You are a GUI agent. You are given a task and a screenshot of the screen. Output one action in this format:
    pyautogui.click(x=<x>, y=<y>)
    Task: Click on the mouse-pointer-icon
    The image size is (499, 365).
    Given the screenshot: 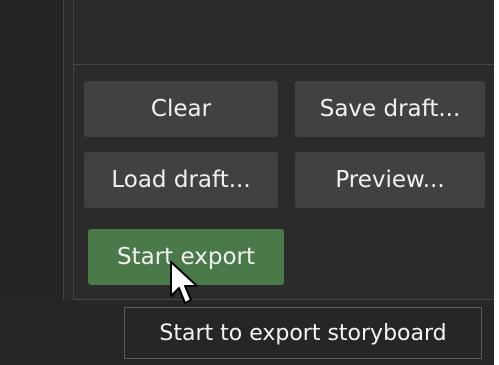 What is the action you would take?
    pyautogui.click(x=184, y=282)
    